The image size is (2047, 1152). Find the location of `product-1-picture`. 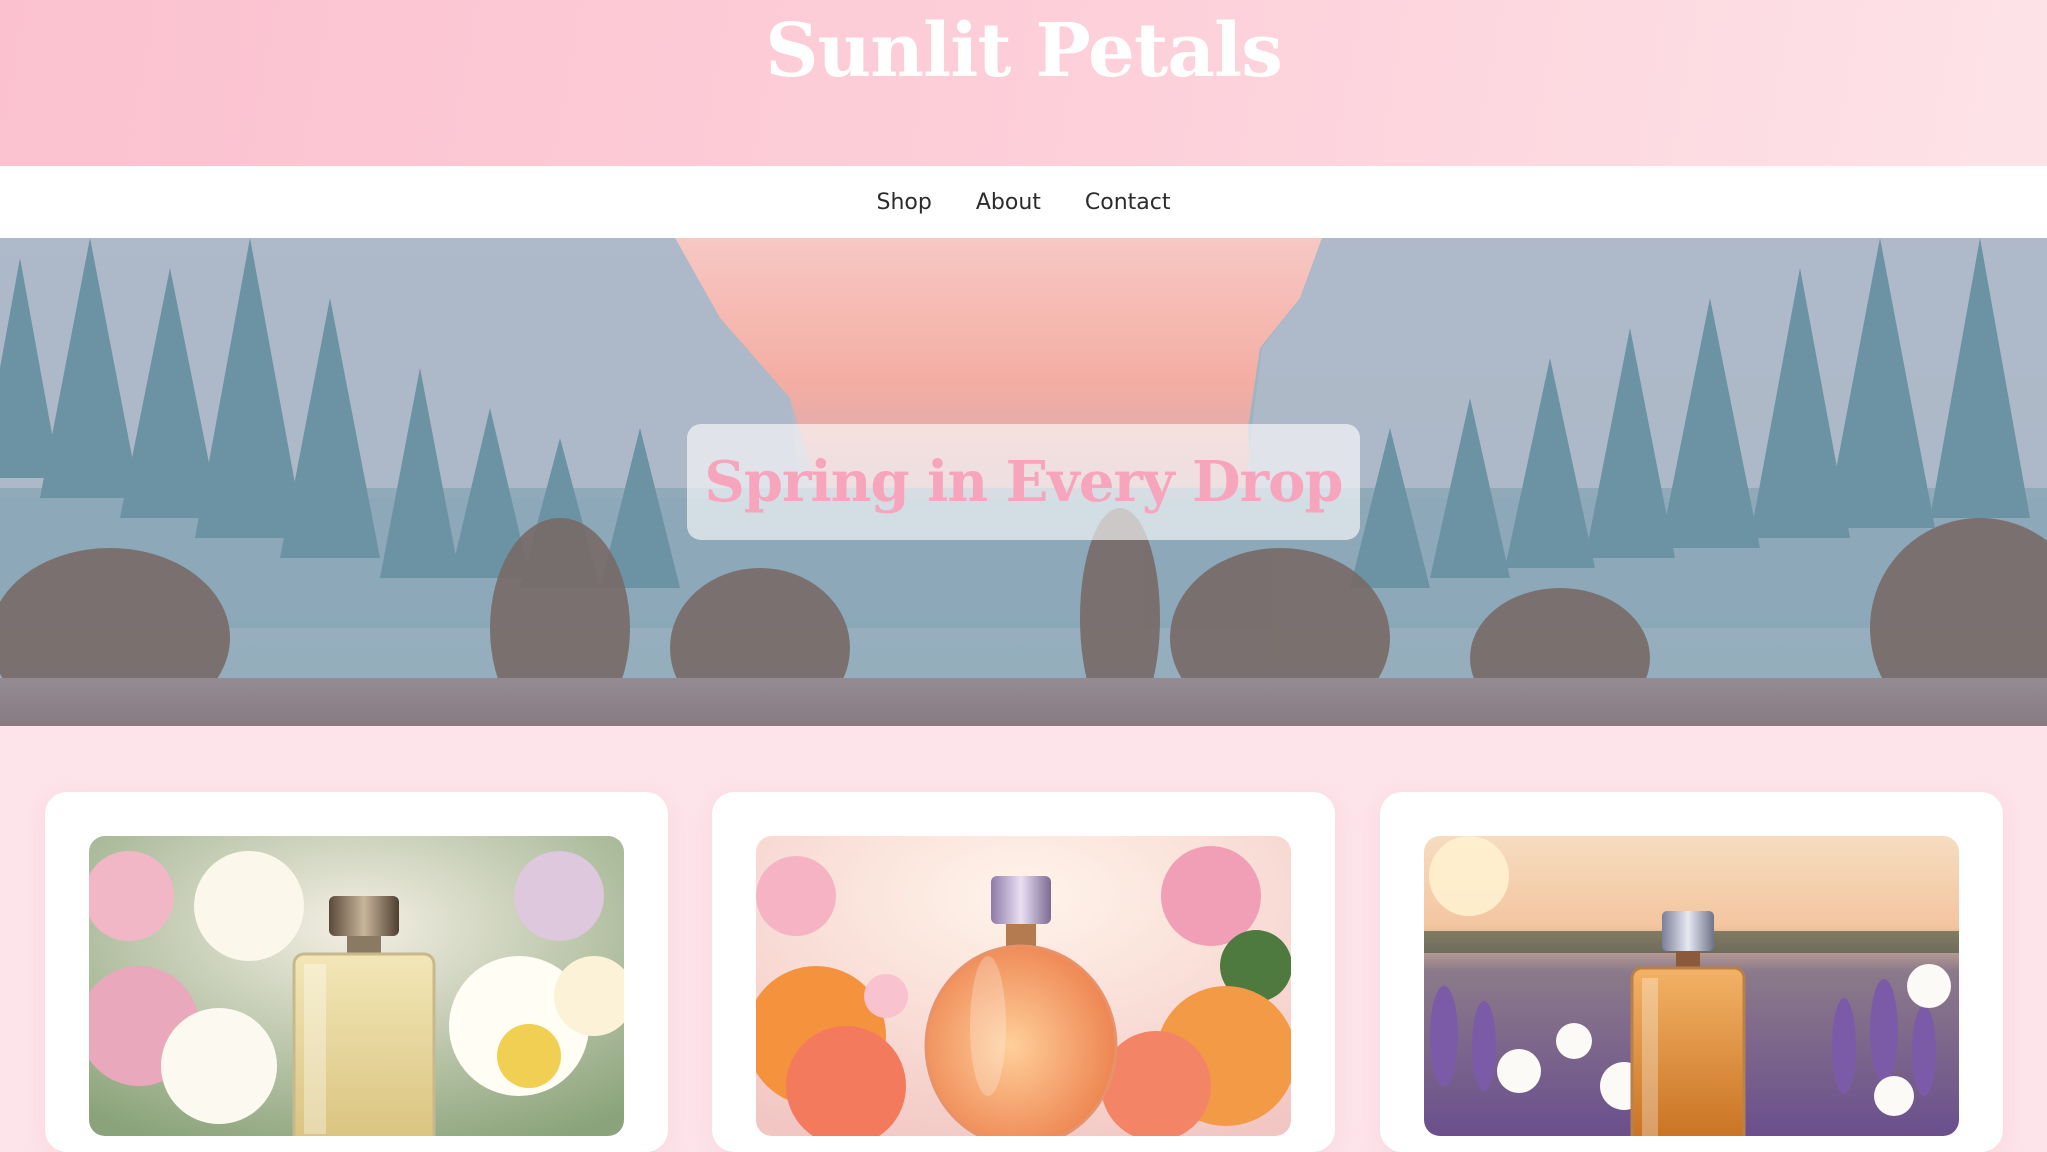

product-1-picture is located at coordinates (356, 986).